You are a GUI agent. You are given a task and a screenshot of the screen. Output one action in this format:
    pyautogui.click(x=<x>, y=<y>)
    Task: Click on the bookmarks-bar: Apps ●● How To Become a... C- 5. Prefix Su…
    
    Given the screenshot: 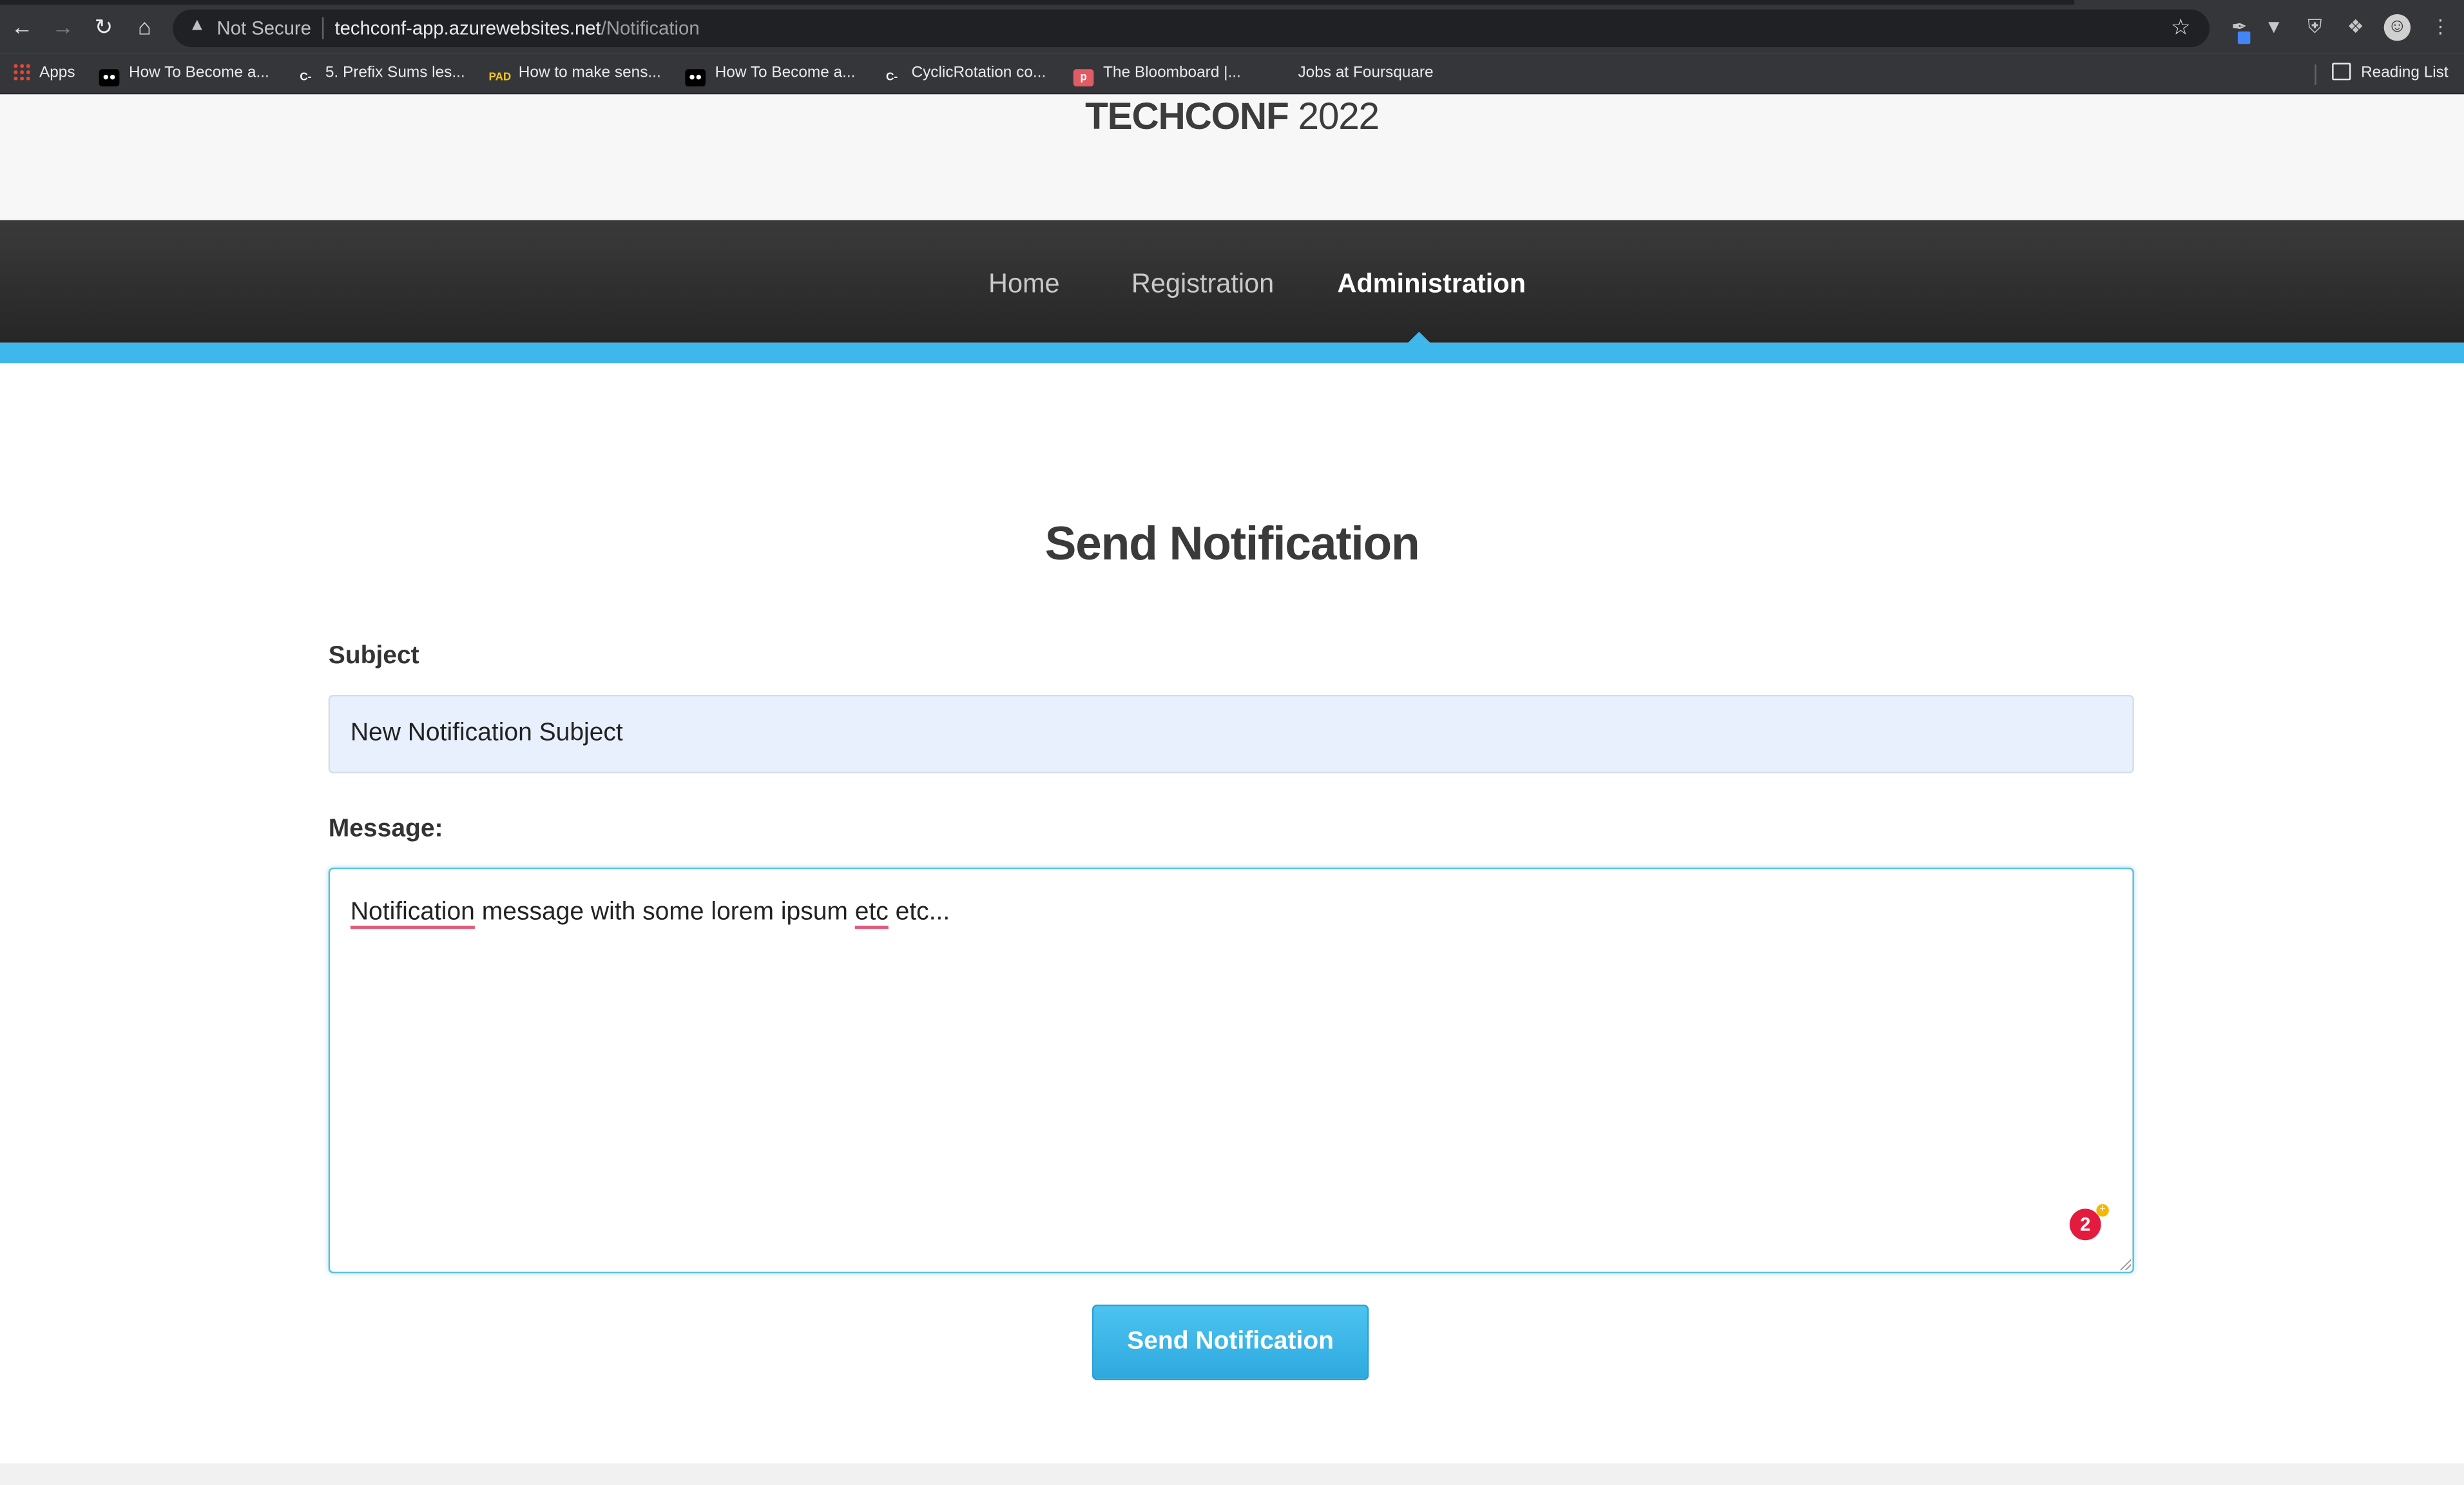 What is the action you would take?
    pyautogui.click(x=1232, y=74)
    